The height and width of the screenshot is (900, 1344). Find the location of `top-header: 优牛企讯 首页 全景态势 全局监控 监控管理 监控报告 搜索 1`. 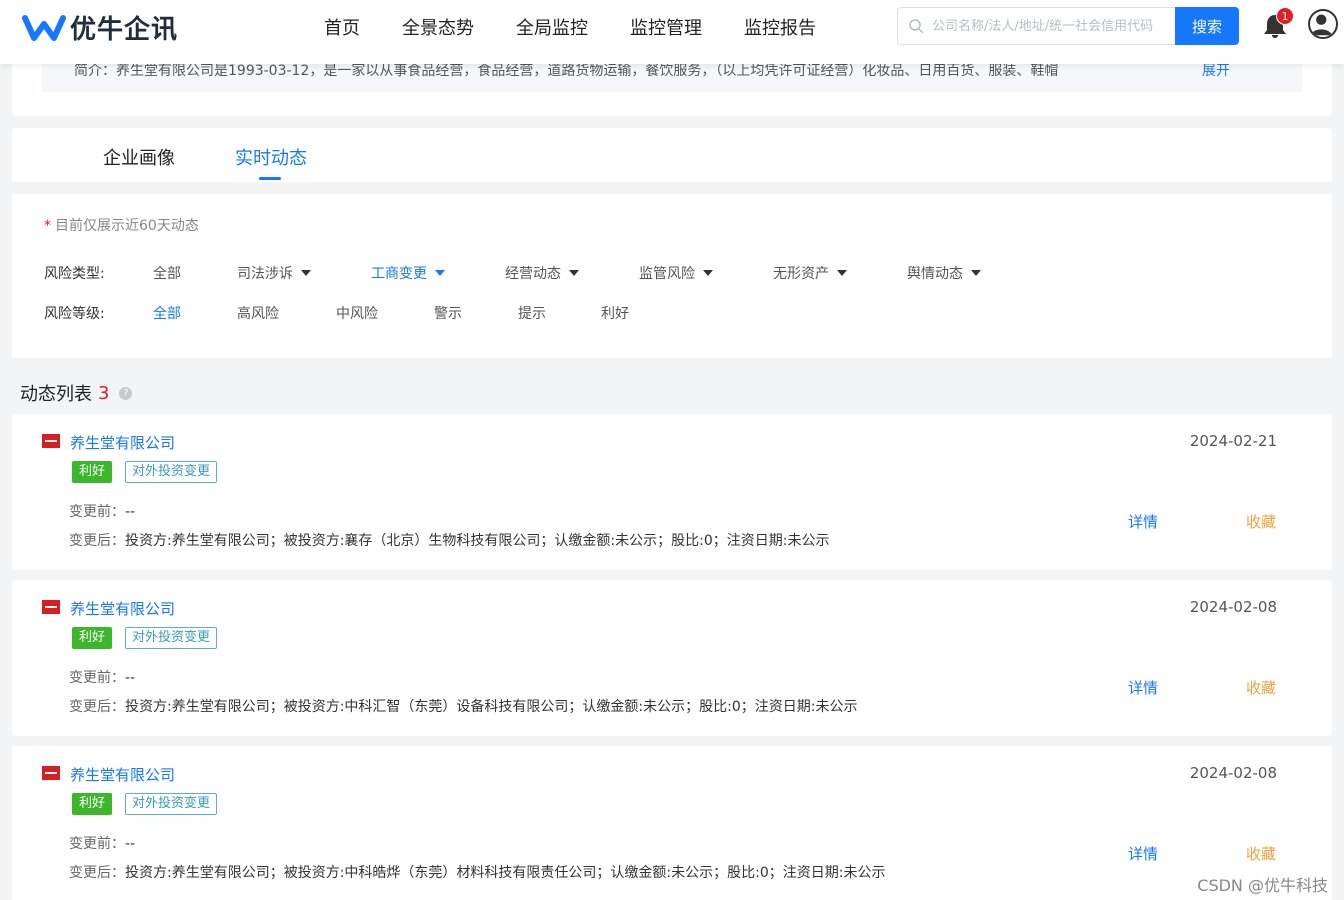

top-header: 优牛企讯 首页 全景态势 全局监控 监控管理 监控报告 搜索 1 is located at coordinates (672, 32).